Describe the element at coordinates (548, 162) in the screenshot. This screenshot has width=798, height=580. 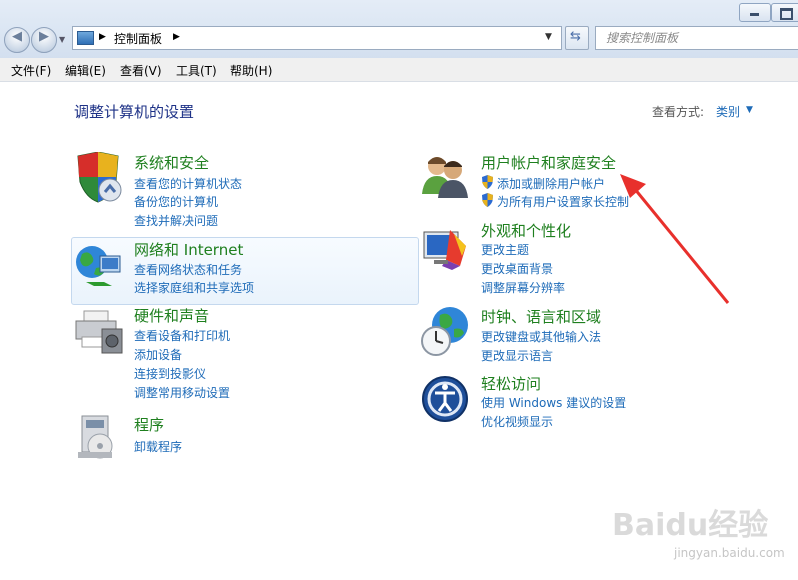
I see `category-user-accounts: 用户帐户和家庭安全` at that location.